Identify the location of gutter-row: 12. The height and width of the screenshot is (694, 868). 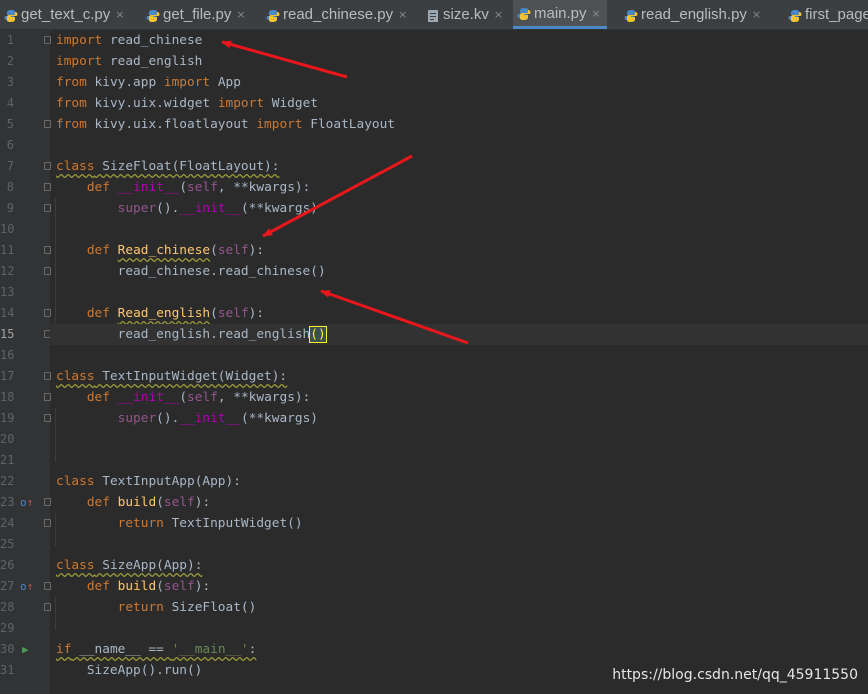
(25, 271).